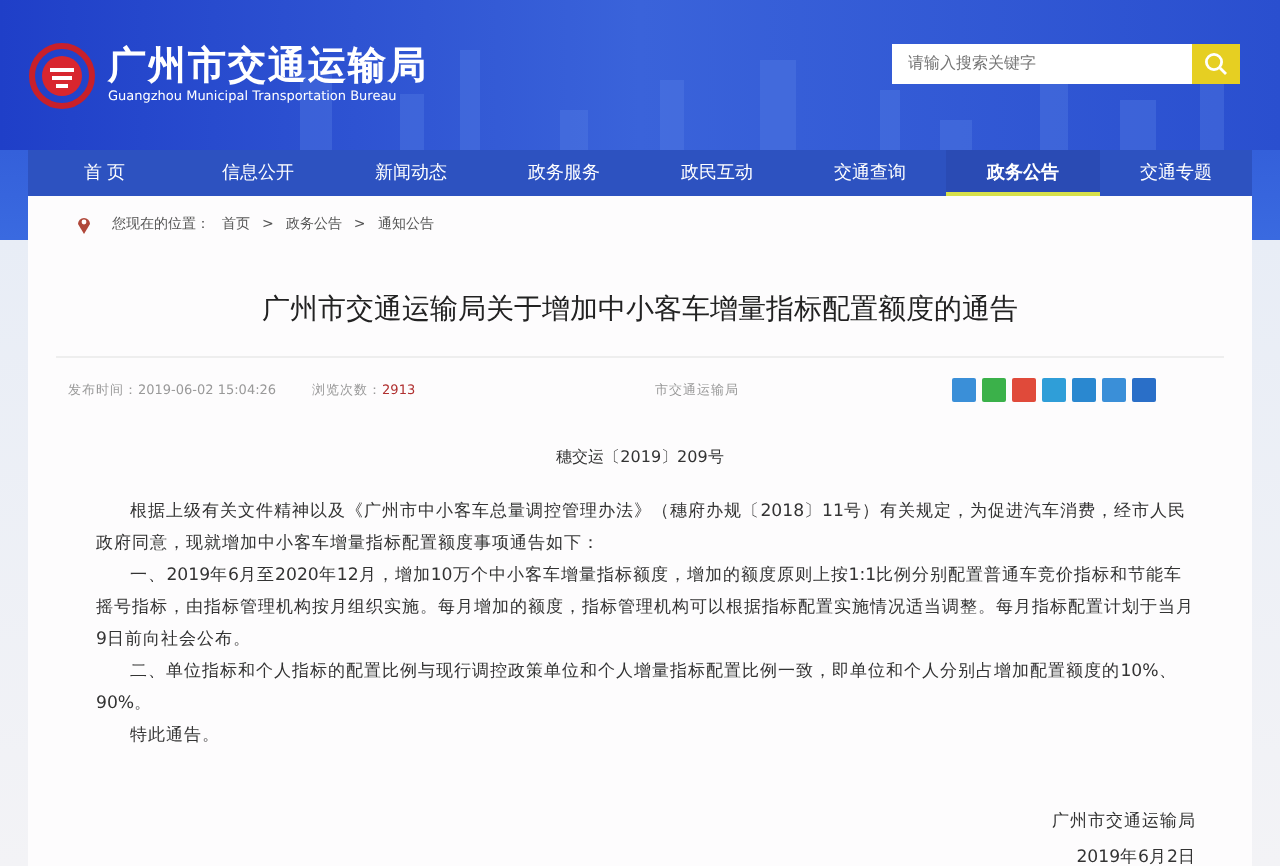 The image size is (1280, 866). Describe the element at coordinates (716, 173) in the screenshot. I see `nav-tab: 政民互动` at that location.